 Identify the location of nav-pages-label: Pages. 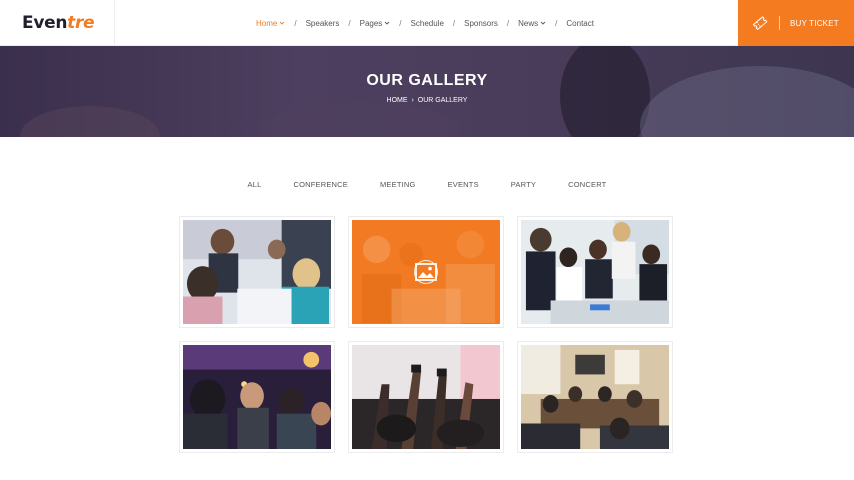
(371, 23).